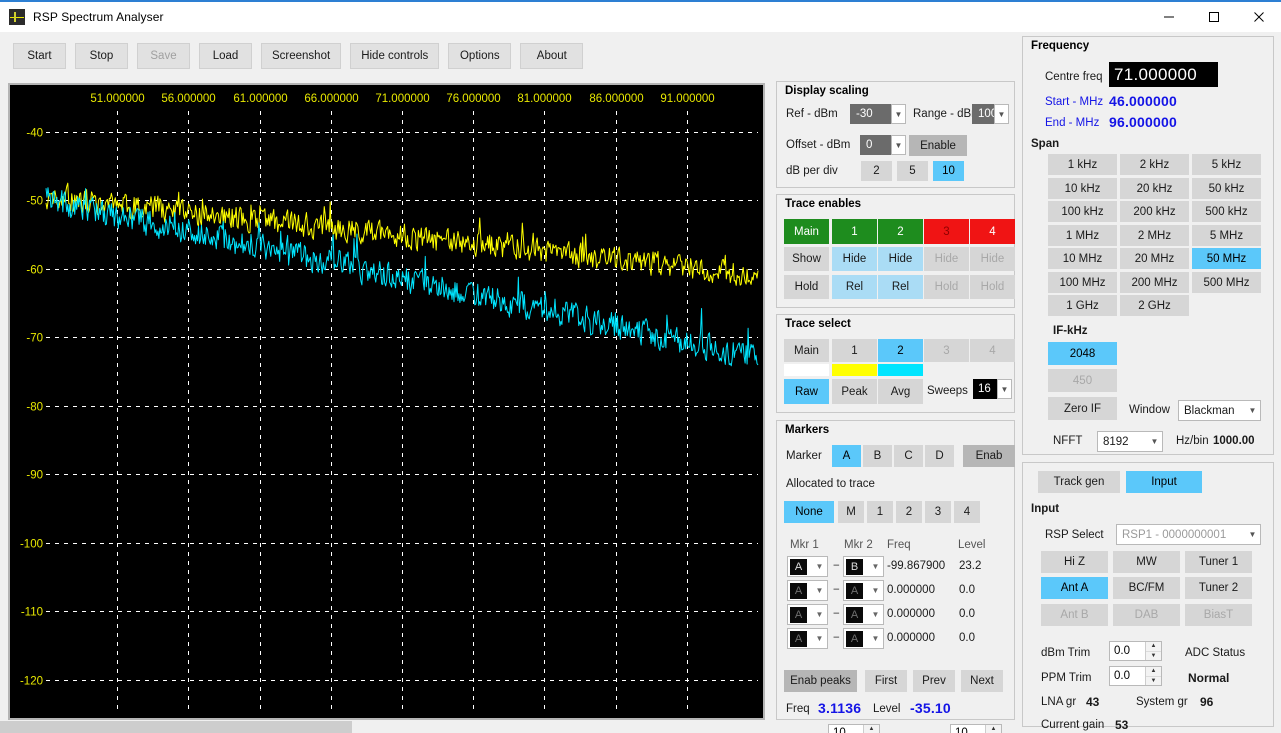  What do you see at coordinates (900, 391) in the screenshot?
I see `trace-mode-avg-button: Avg` at bounding box center [900, 391].